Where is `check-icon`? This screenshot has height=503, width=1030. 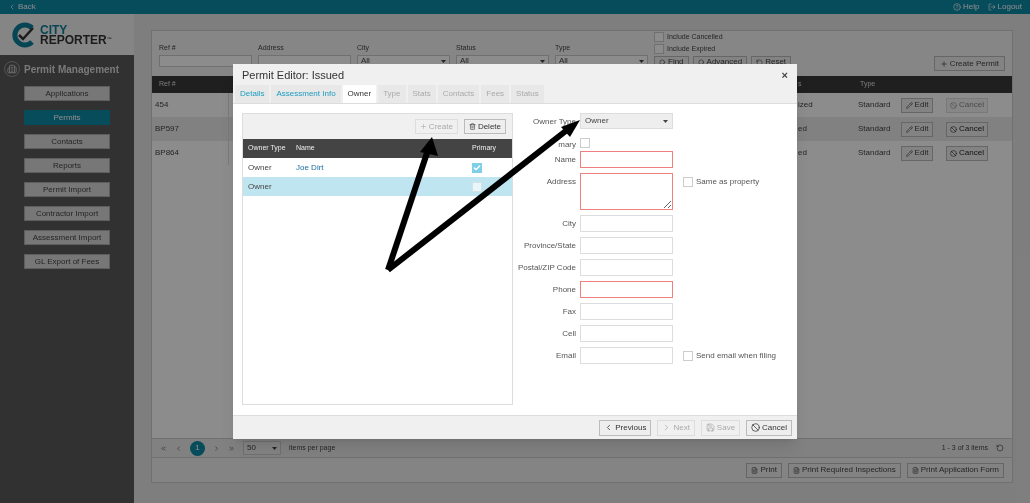
check-icon is located at coordinates (477, 167).